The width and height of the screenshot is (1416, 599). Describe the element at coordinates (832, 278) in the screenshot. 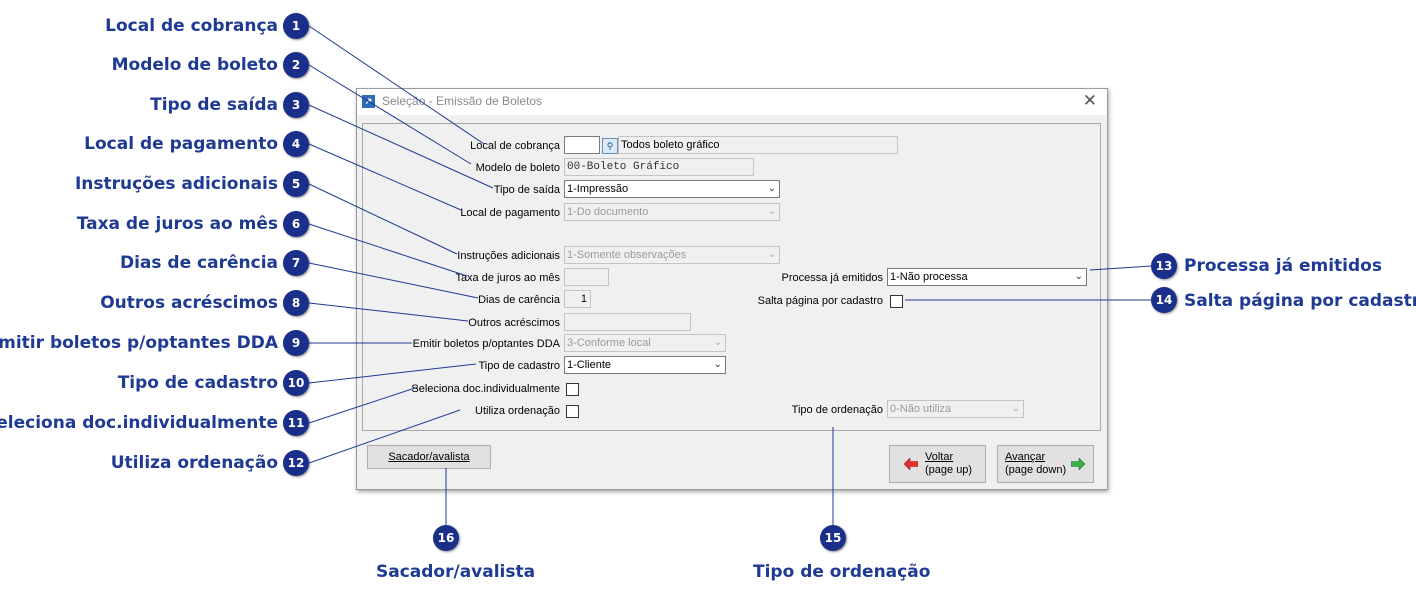

I see `processa-emitidos-label: Processa já emitidos` at that location.